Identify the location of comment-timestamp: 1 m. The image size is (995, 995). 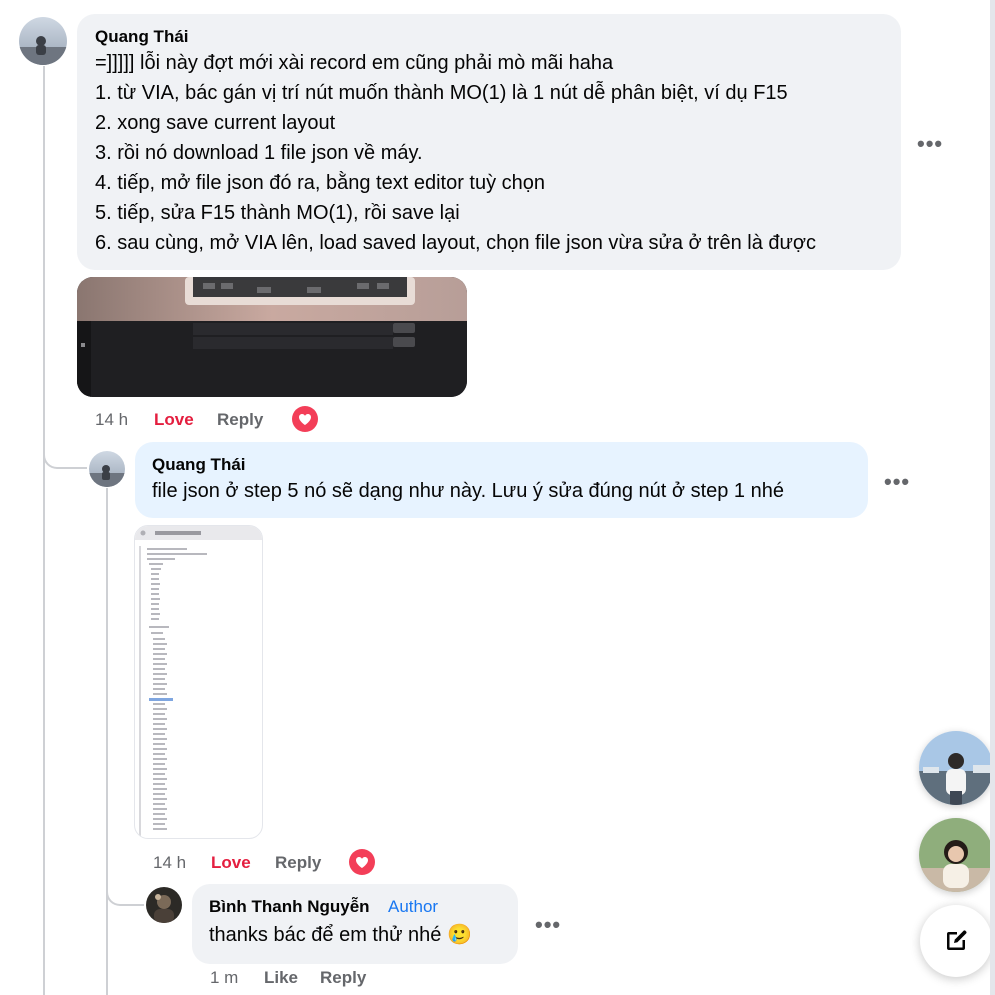
(224, 978).